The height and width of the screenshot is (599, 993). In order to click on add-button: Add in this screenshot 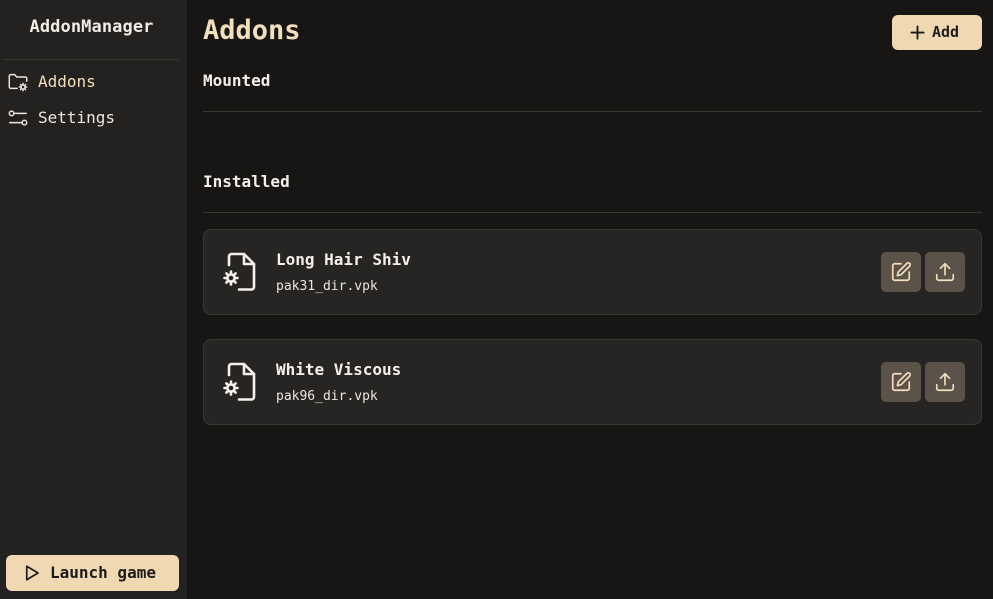, I will do `click(937, 32)`.